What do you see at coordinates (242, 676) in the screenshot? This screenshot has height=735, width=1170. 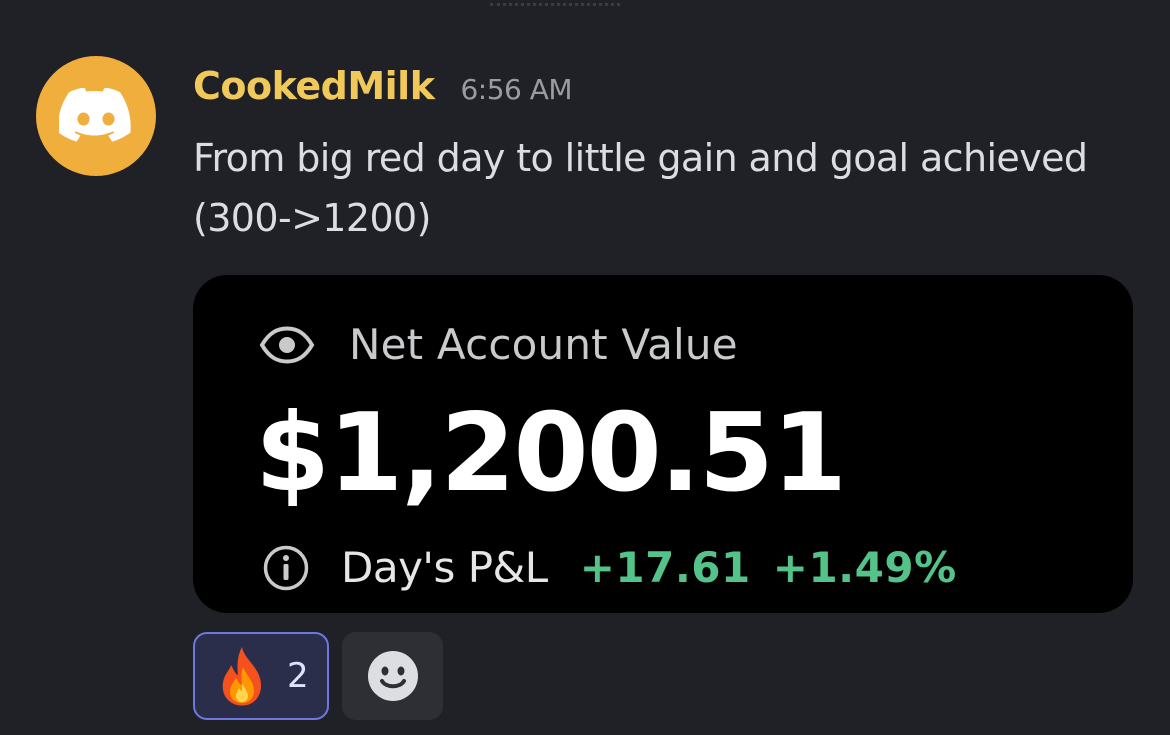 I see `fire-icon` at bounding box center [242, 676].